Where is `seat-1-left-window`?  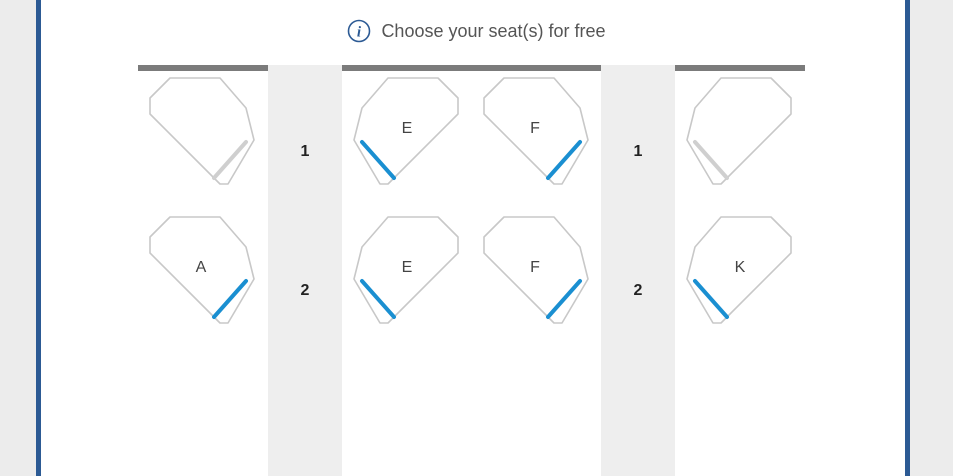
seat-1-left-window is located at coordinates (201, 132).